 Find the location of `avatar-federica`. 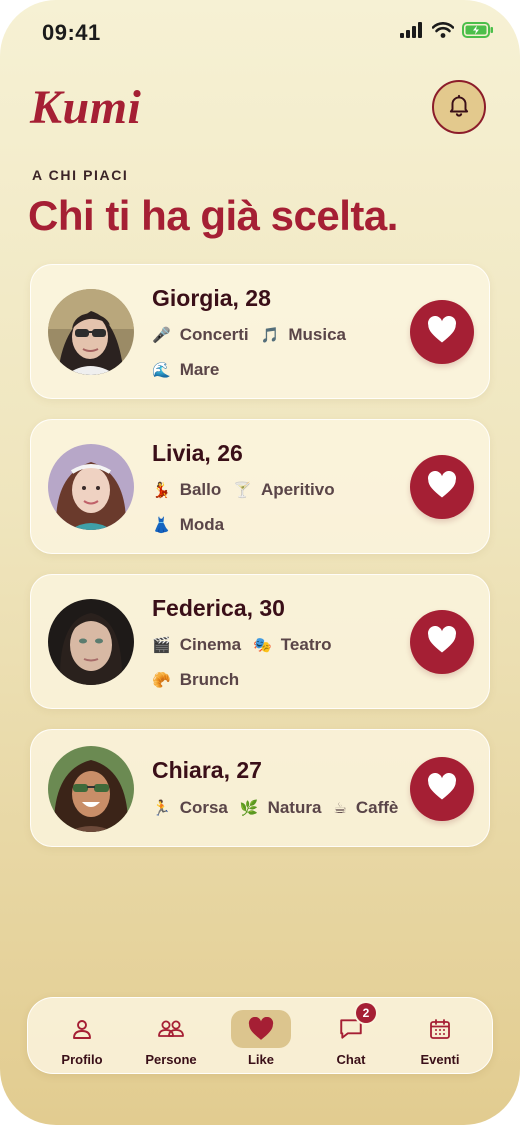

avatar-federica is located at coordinates (91, 642).